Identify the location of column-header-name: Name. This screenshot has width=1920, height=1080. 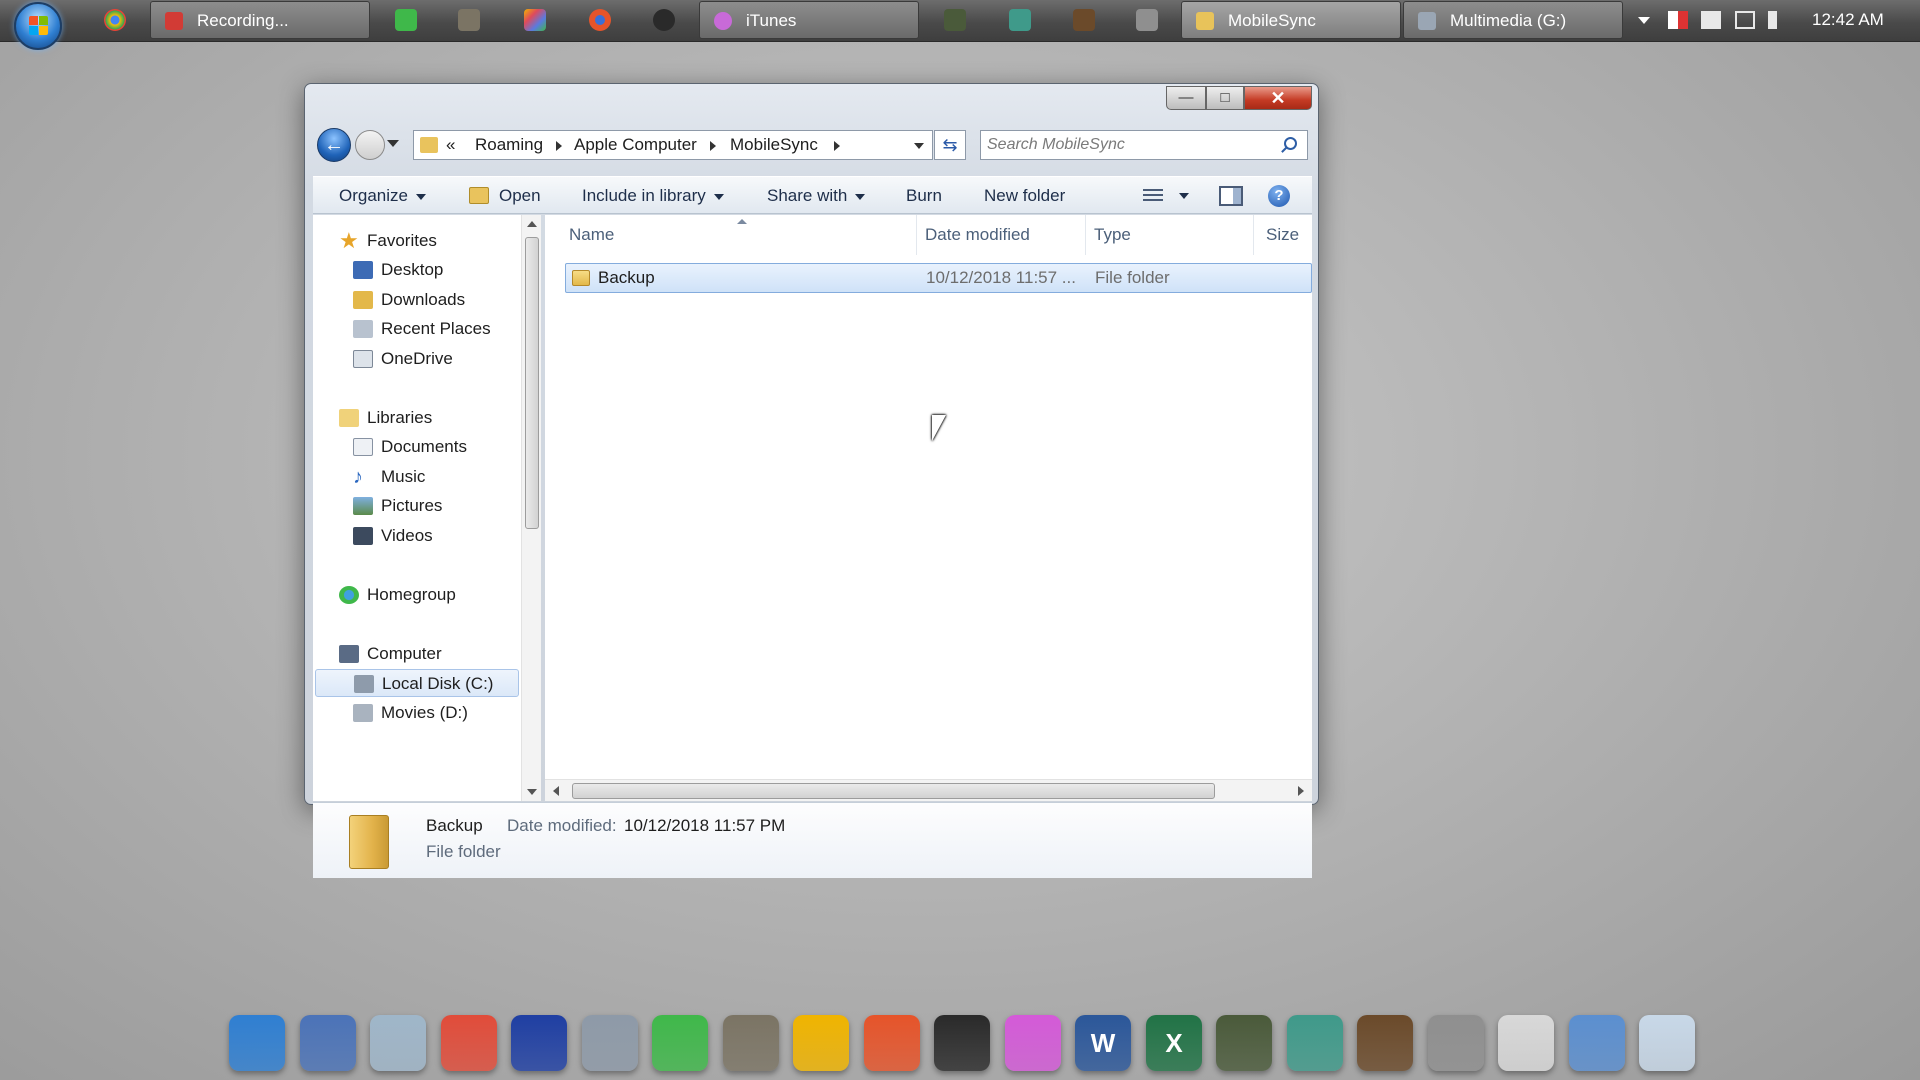
(731, 235).